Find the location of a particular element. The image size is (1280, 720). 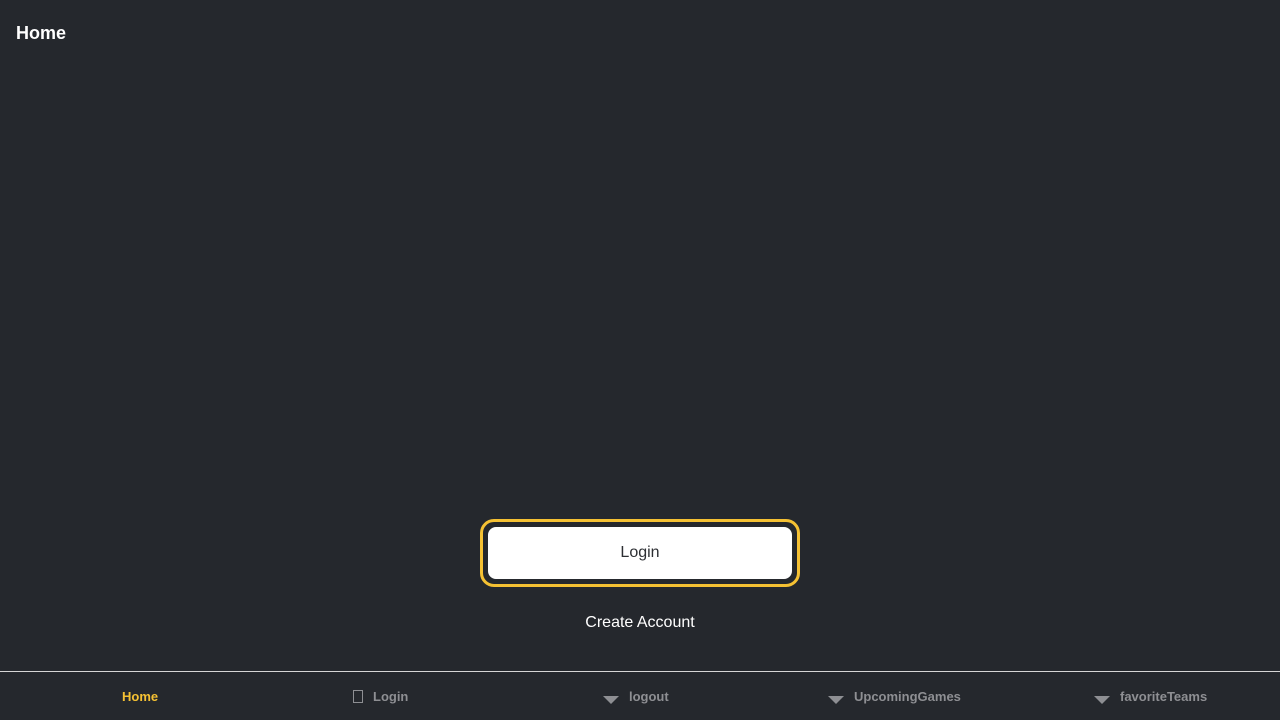

tab-favorite-teams-label: favoriteTeams is located at coordinates (1164, 696).